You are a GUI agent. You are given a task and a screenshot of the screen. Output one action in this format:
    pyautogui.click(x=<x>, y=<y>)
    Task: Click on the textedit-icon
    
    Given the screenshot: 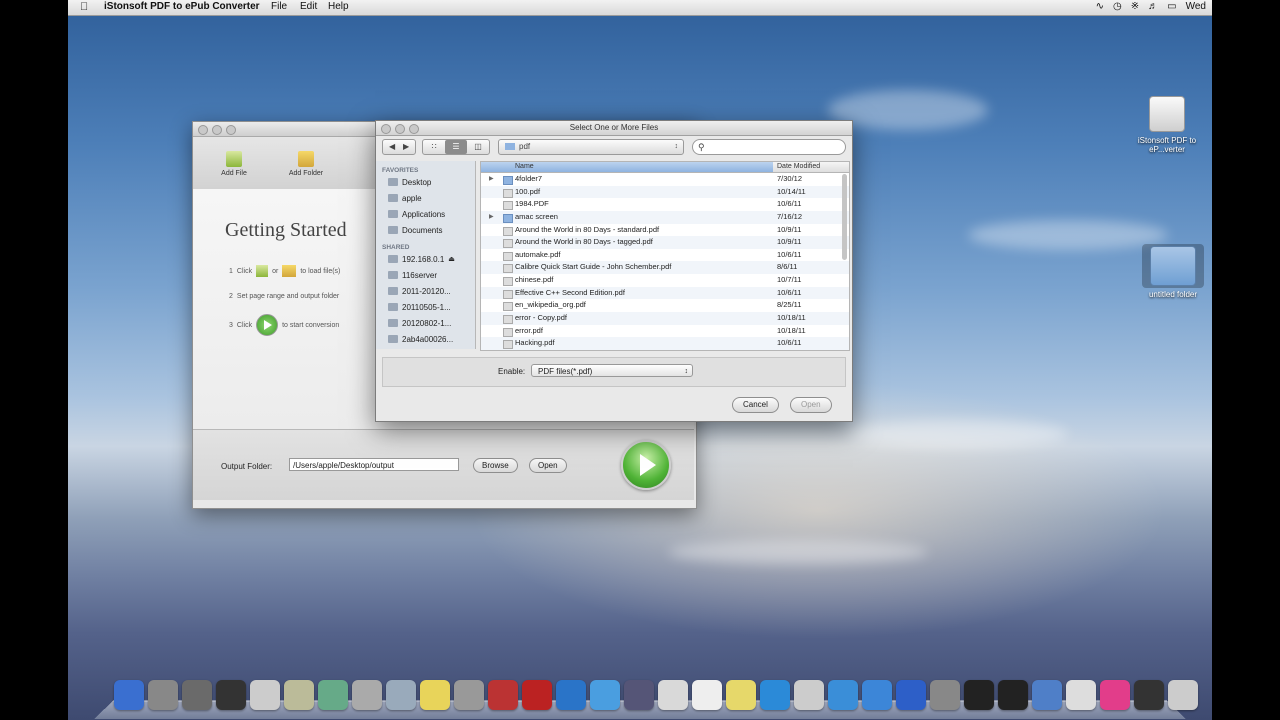 What is the action you would take?
    pyautogui.click(x=707, y=695)
    